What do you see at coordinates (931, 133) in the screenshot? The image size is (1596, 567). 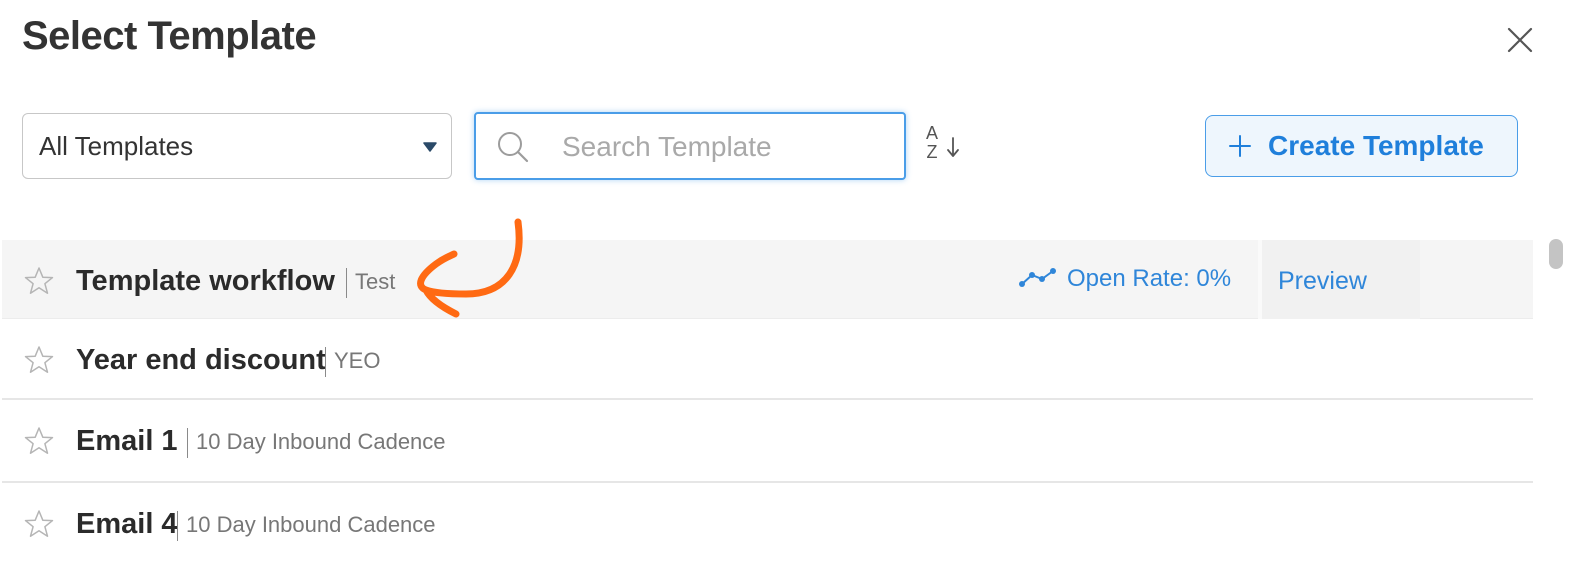 I see `sort-letter-a: A` at bounding box center [931, 133].